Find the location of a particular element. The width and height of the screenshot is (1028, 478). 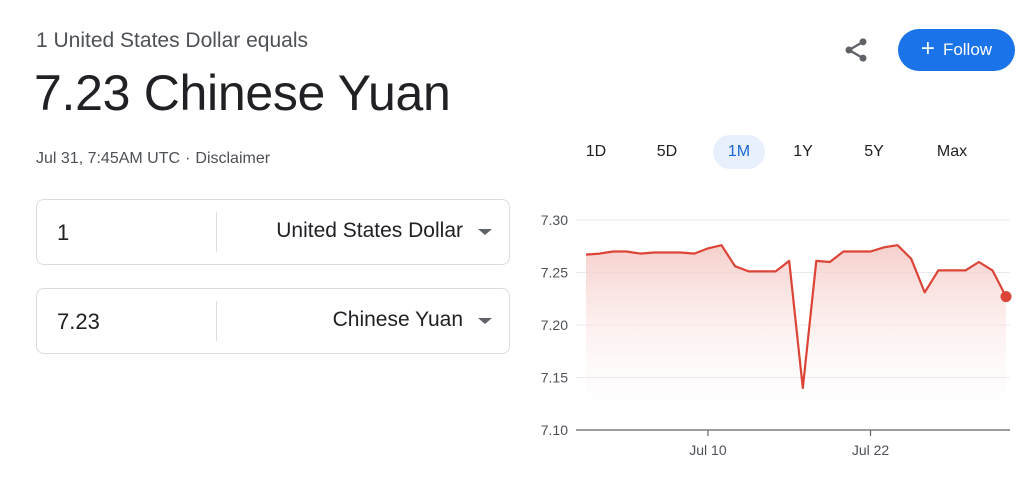

share-button is located at coordinates (856, 50).